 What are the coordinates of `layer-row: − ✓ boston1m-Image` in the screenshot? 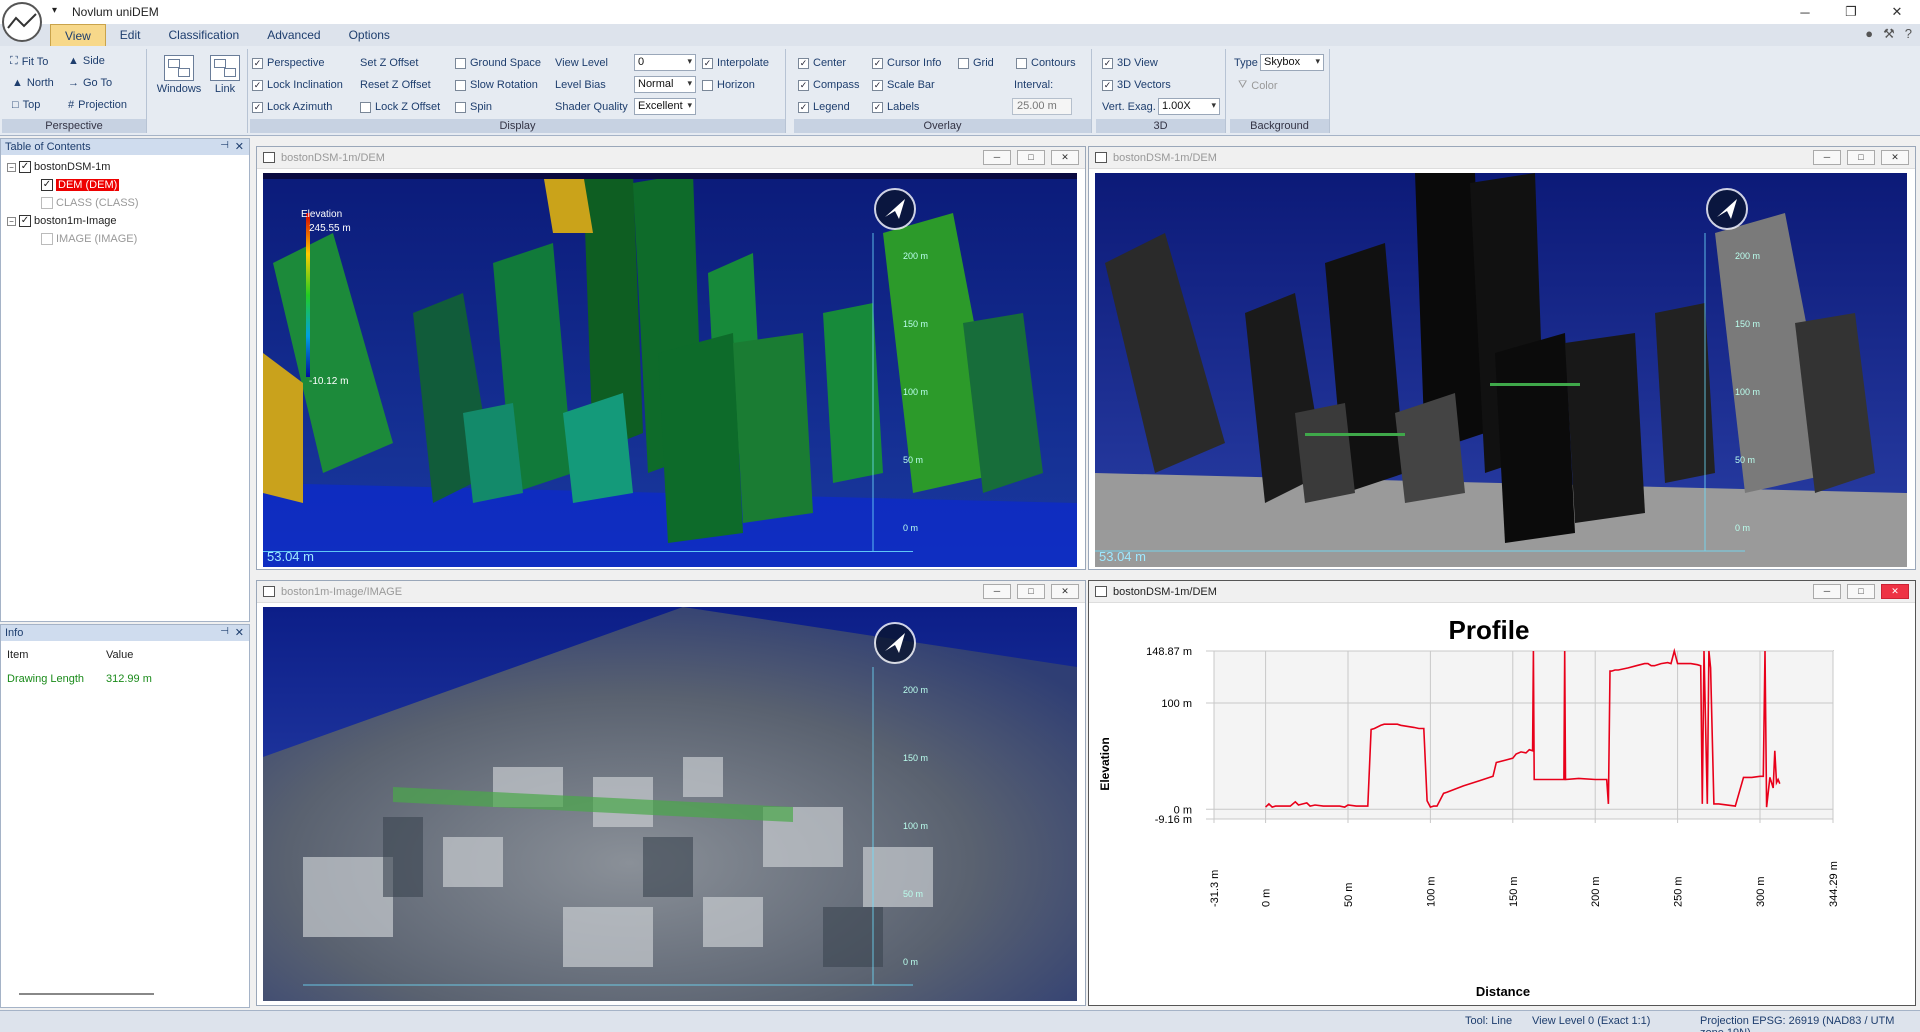 It's located at (62, 221).